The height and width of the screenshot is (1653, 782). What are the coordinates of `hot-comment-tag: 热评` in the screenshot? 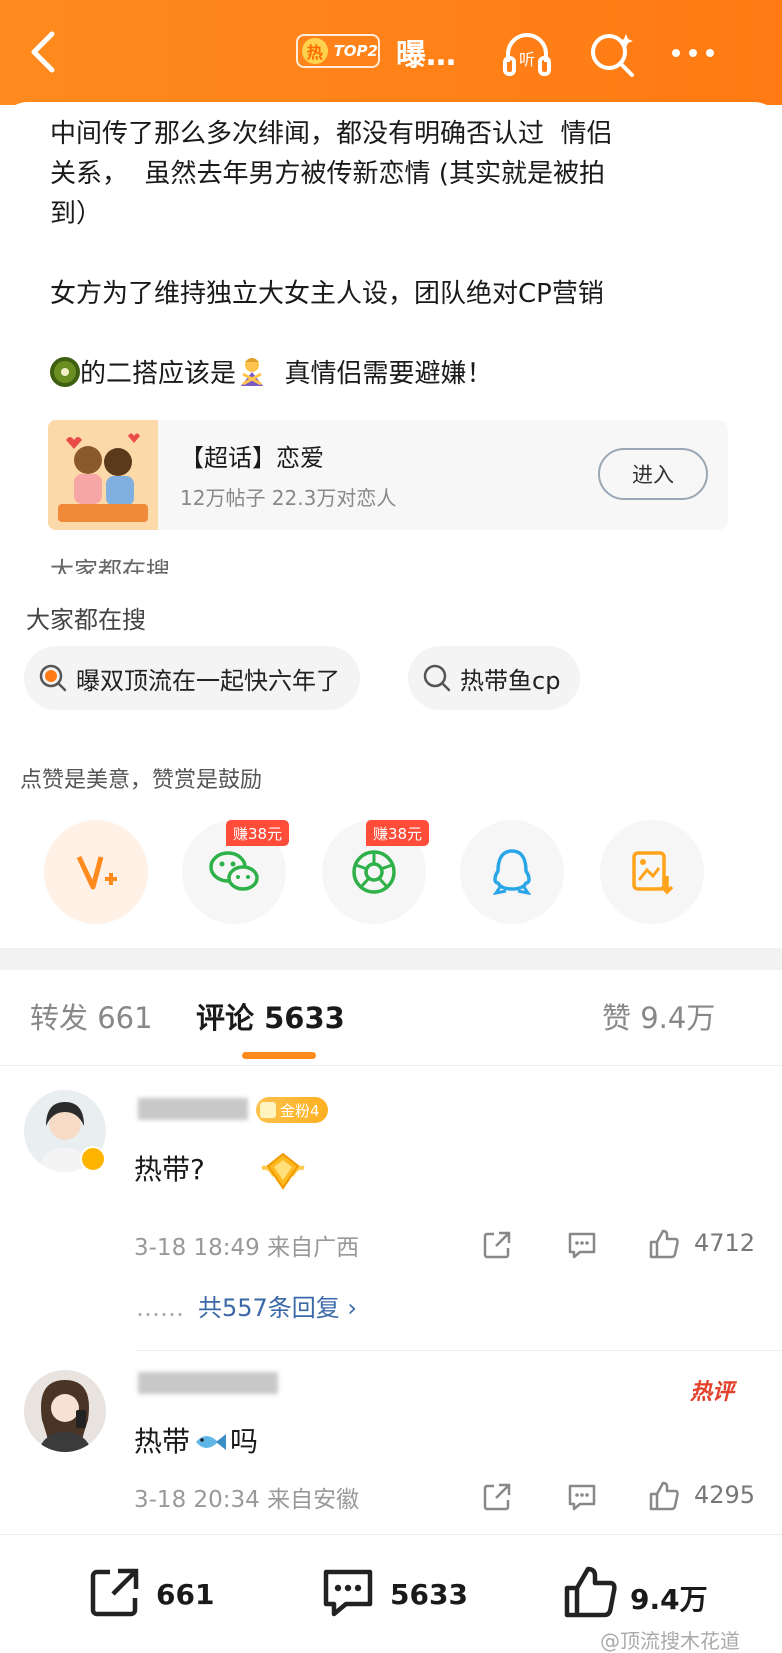 It's located at (712, 1392).